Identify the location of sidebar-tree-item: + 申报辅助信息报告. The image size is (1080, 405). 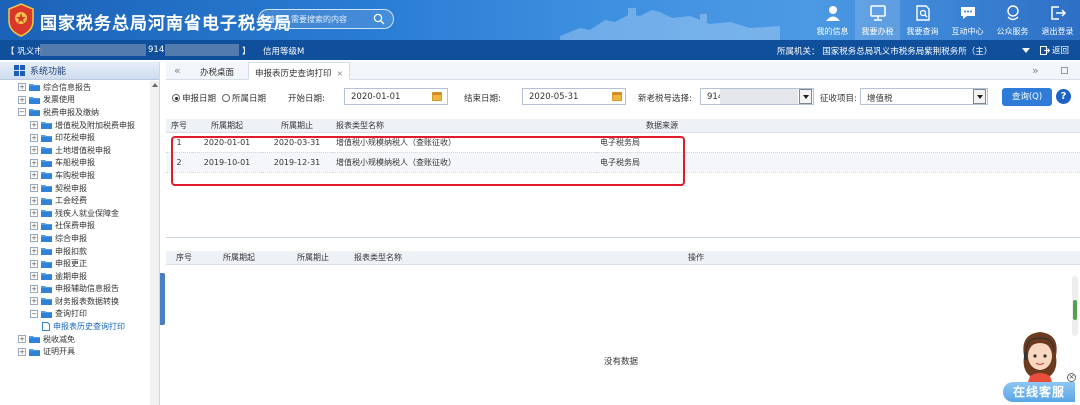
(75, 289).